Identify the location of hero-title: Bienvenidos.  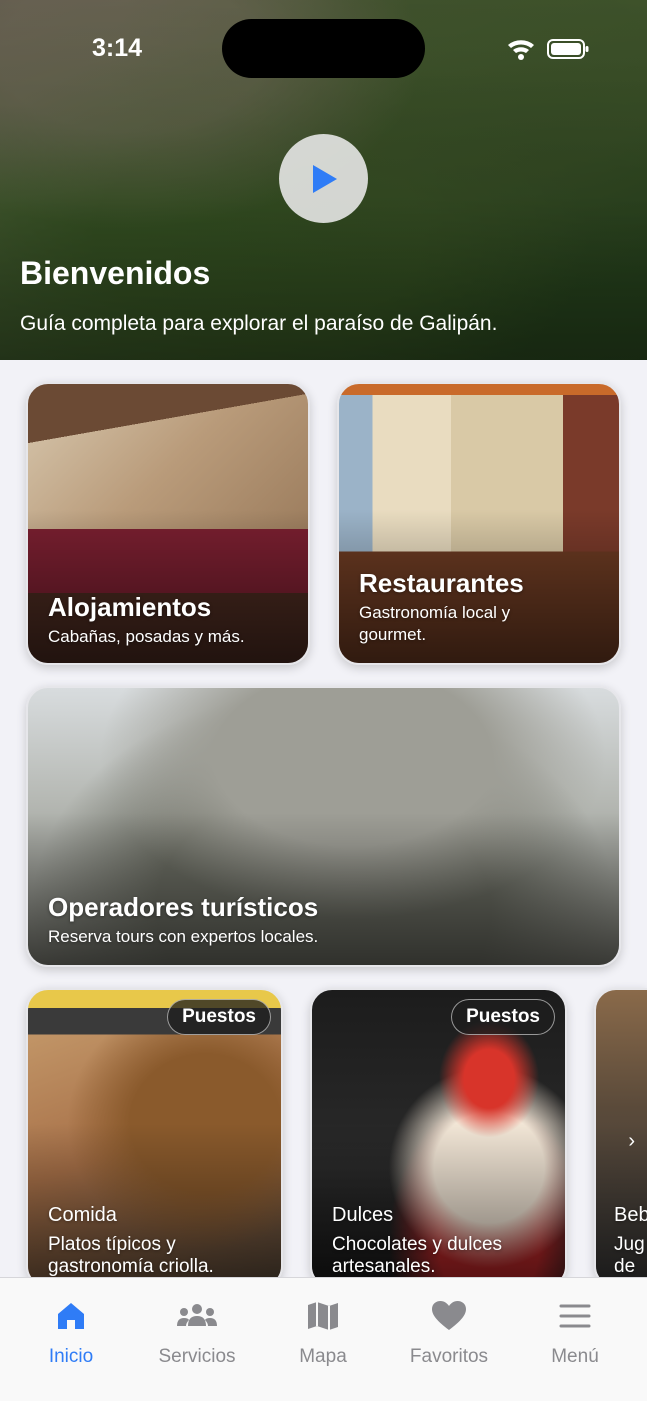
(115, 273).